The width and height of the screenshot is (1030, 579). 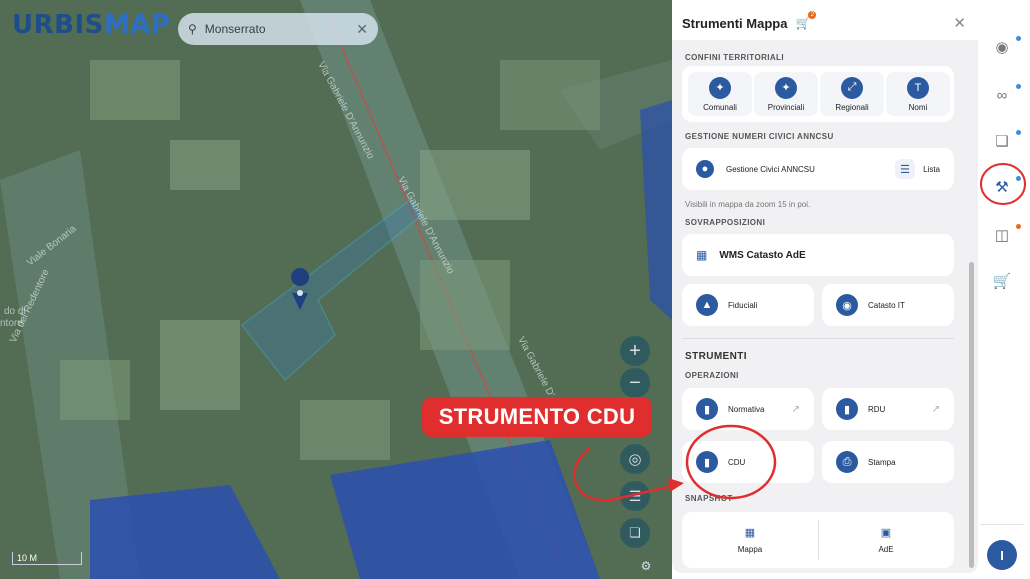 What do you see at coordinates (734, 57) in the screenshot?
I see `section-title: CONFINI TERRITORIALI` at bounding box center [734, 57].